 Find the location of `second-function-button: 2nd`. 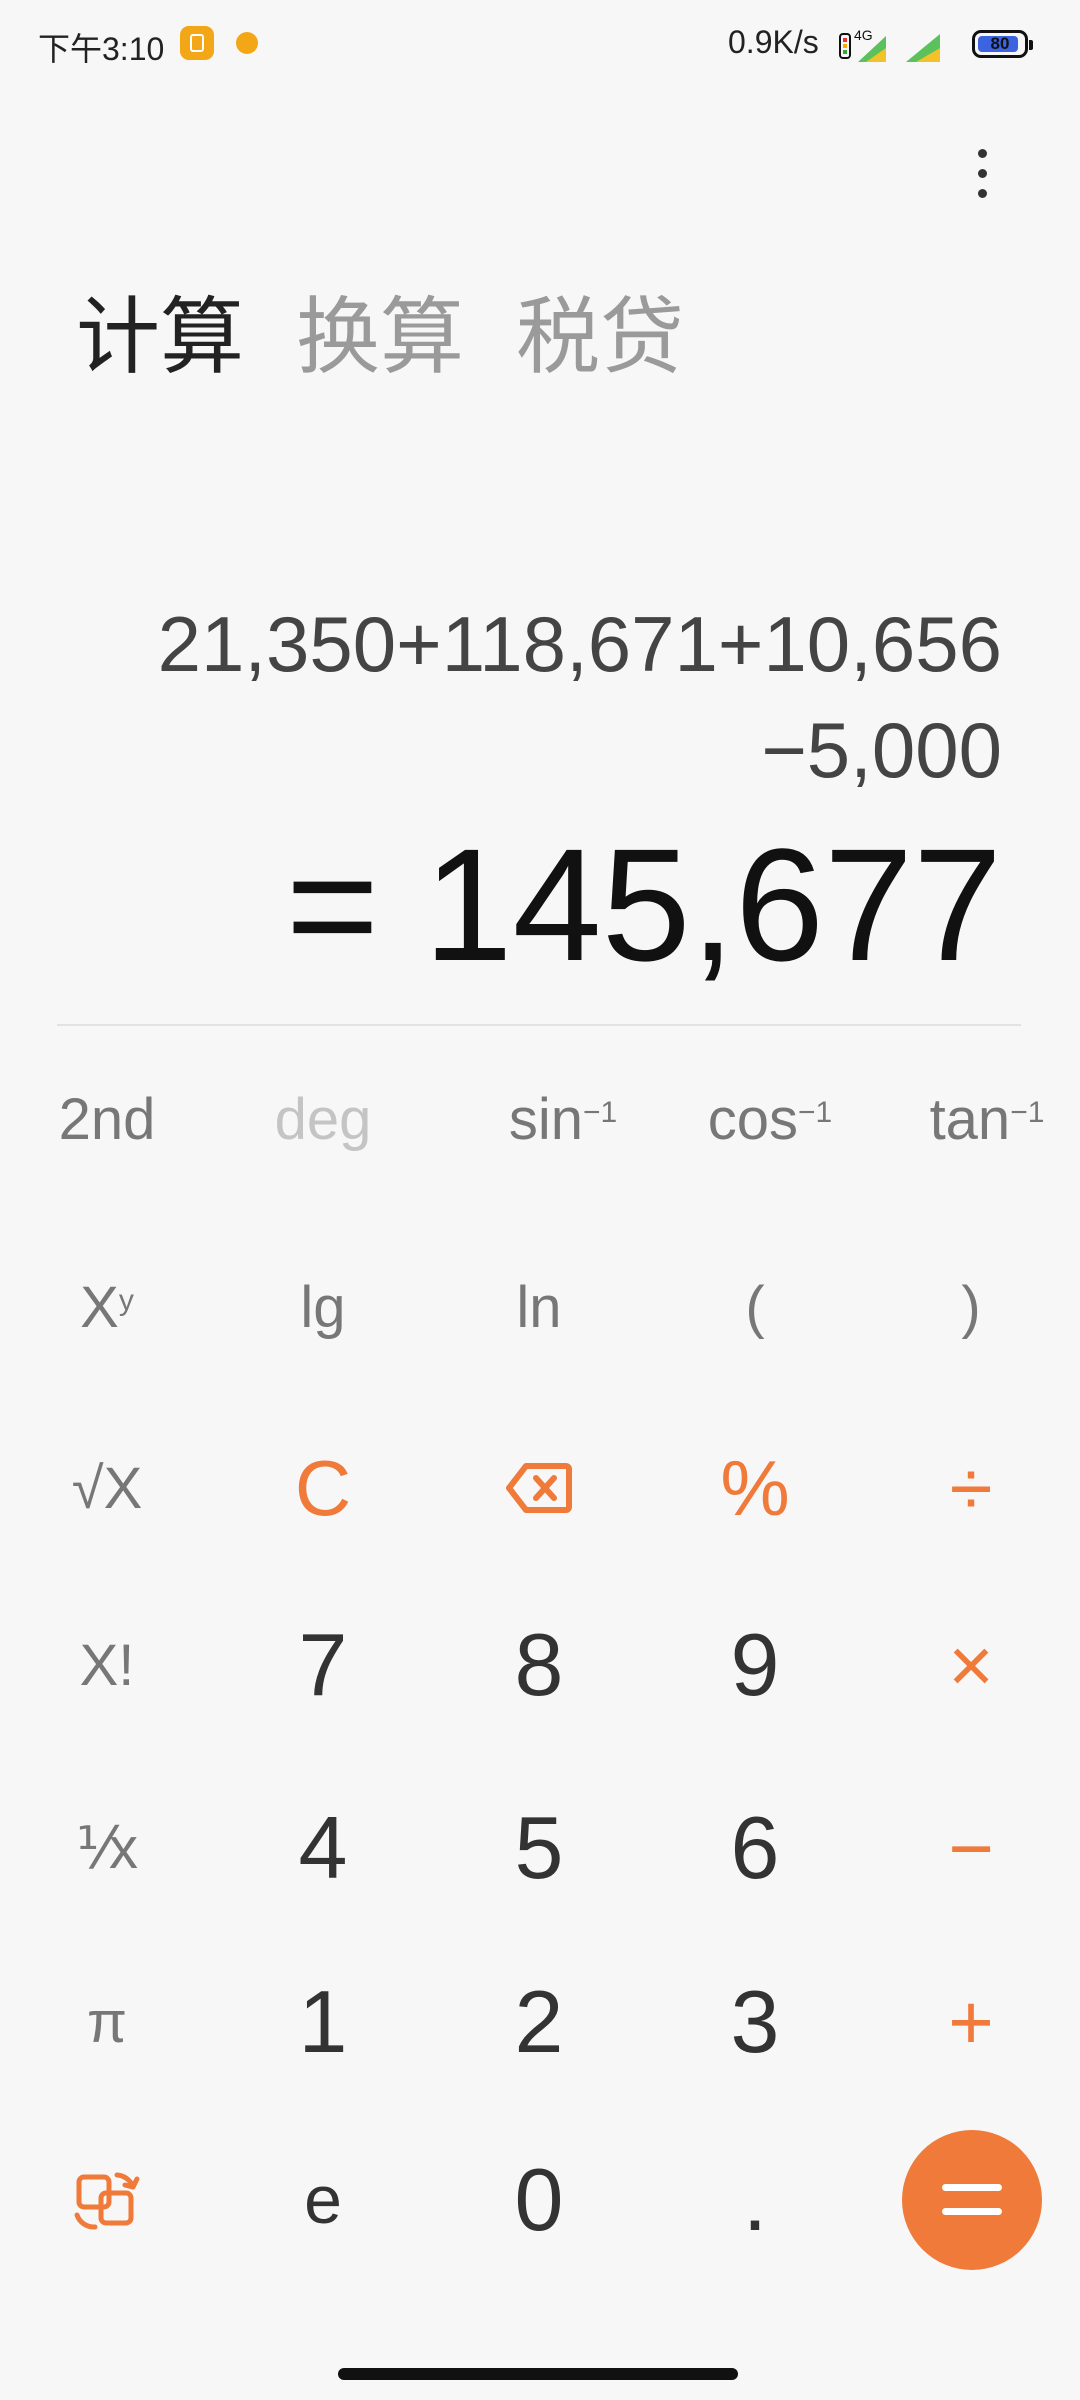

second-function-button: 2nd is located at coordinates (107, 1119).